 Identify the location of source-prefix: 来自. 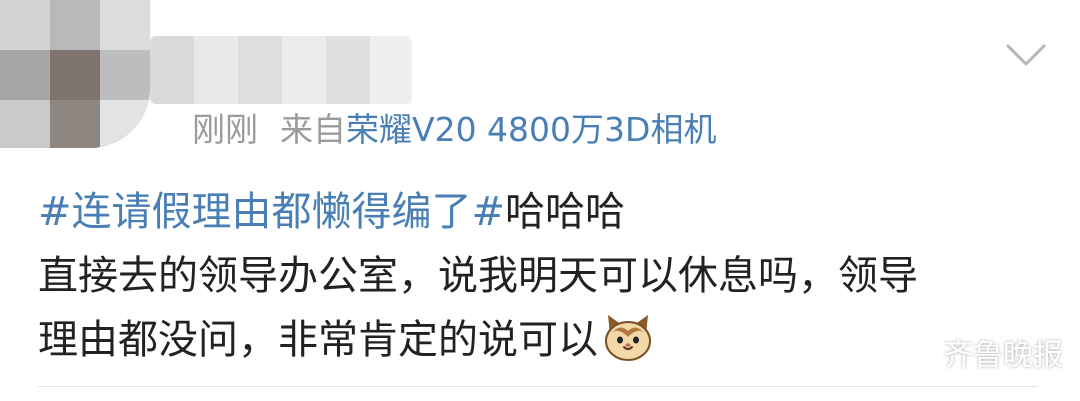
(313, 129).